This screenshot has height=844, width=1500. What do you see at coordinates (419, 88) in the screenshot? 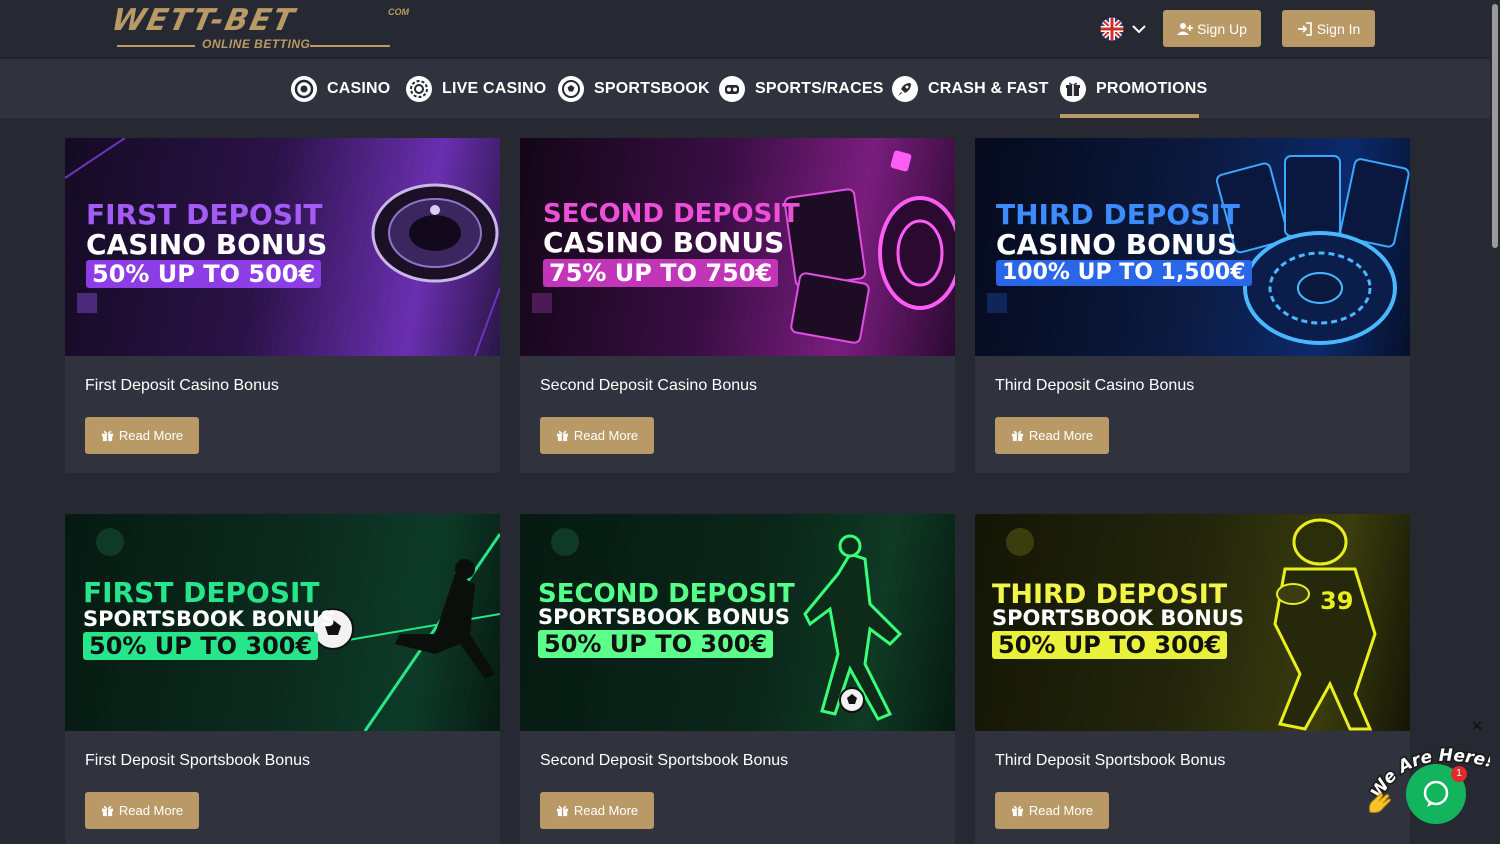
I see `live-chip-icon` at bounding box center [419, 88].